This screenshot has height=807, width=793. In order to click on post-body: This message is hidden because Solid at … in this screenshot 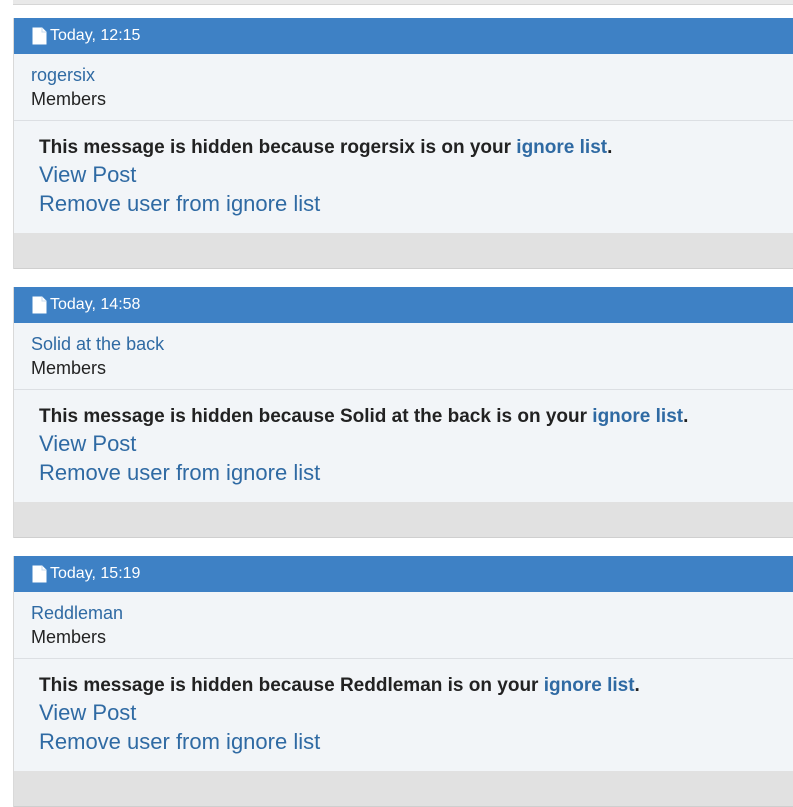, I will do `click(403, 446)`.